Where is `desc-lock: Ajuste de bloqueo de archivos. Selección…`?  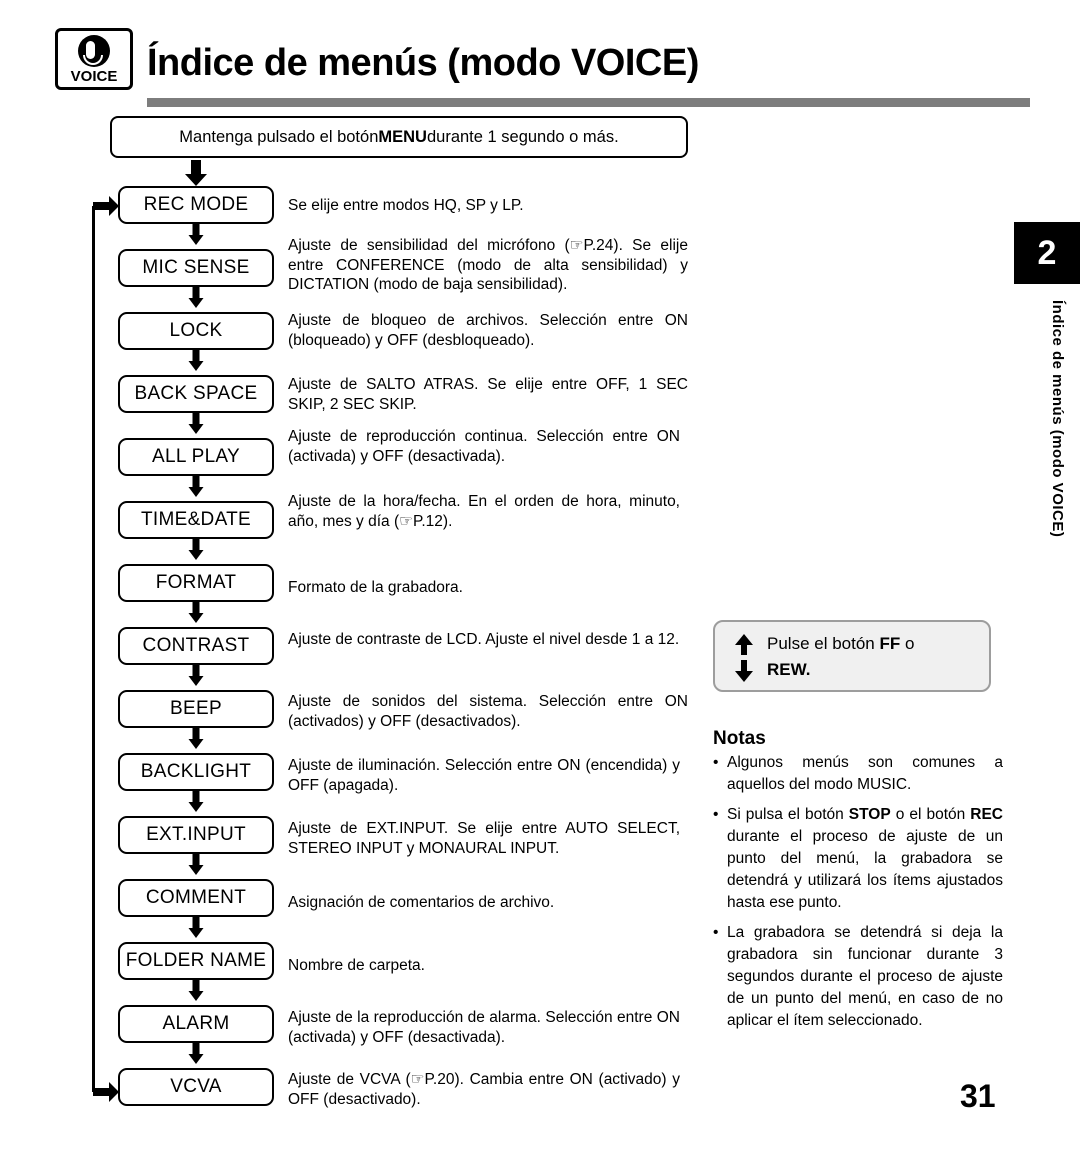
desc-lock: Ajuste de bloqueo de archivos. Selección… is located at coordinates (488, 330).